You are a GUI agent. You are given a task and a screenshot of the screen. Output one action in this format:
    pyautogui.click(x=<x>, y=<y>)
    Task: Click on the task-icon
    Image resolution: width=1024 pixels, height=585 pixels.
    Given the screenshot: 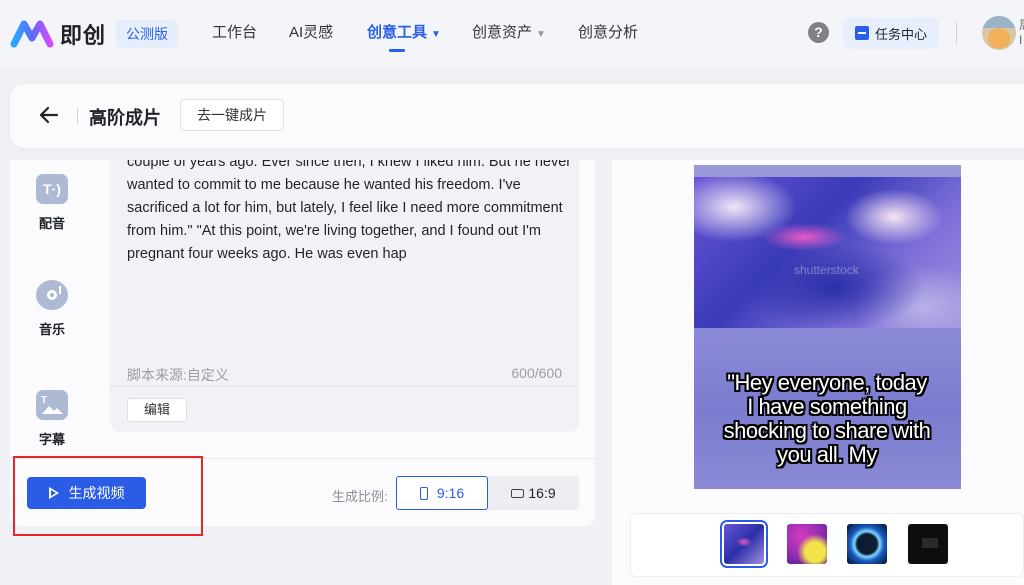 What is the action you would take?
    pyautogui.click(x=862, y=33)
    